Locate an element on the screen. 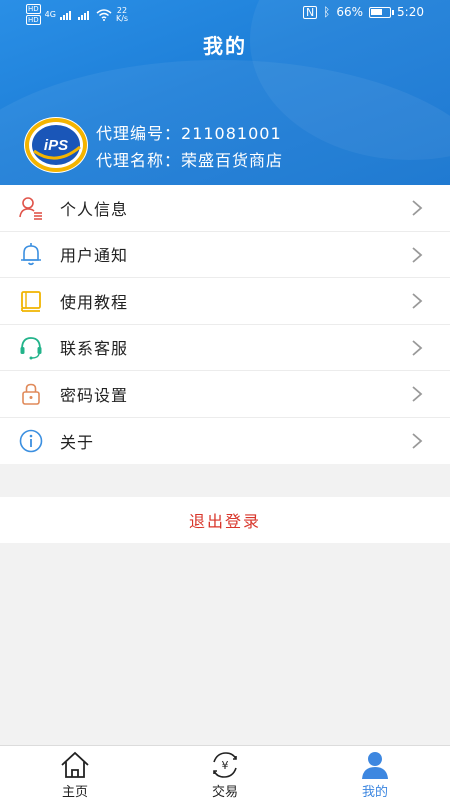  agent-name-row: 代理名称：荣盛百货商店 is located at coordinates (189, 160).